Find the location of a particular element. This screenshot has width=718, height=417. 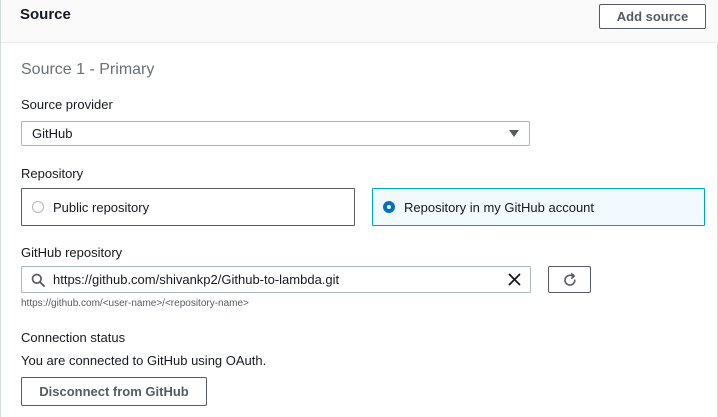

refresh-button is located at coordinates (569, 279).